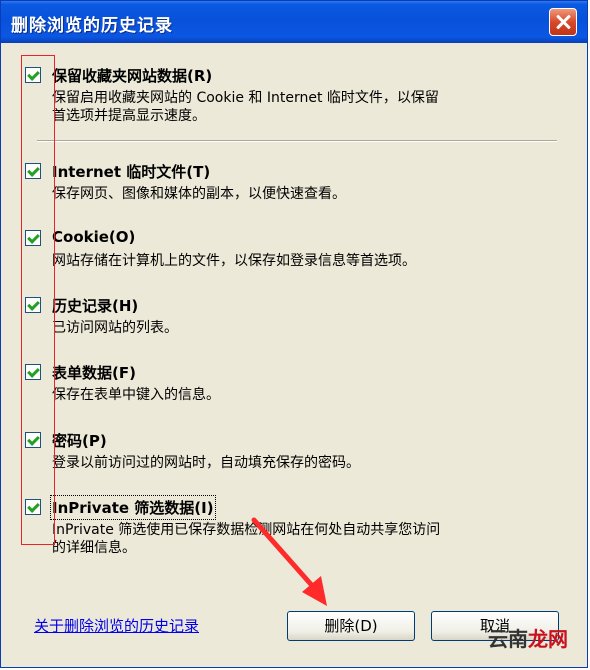  Describe the element at coordinates (79, 441) in the screenshot. I see `option-title: 密码(P)` at that location.